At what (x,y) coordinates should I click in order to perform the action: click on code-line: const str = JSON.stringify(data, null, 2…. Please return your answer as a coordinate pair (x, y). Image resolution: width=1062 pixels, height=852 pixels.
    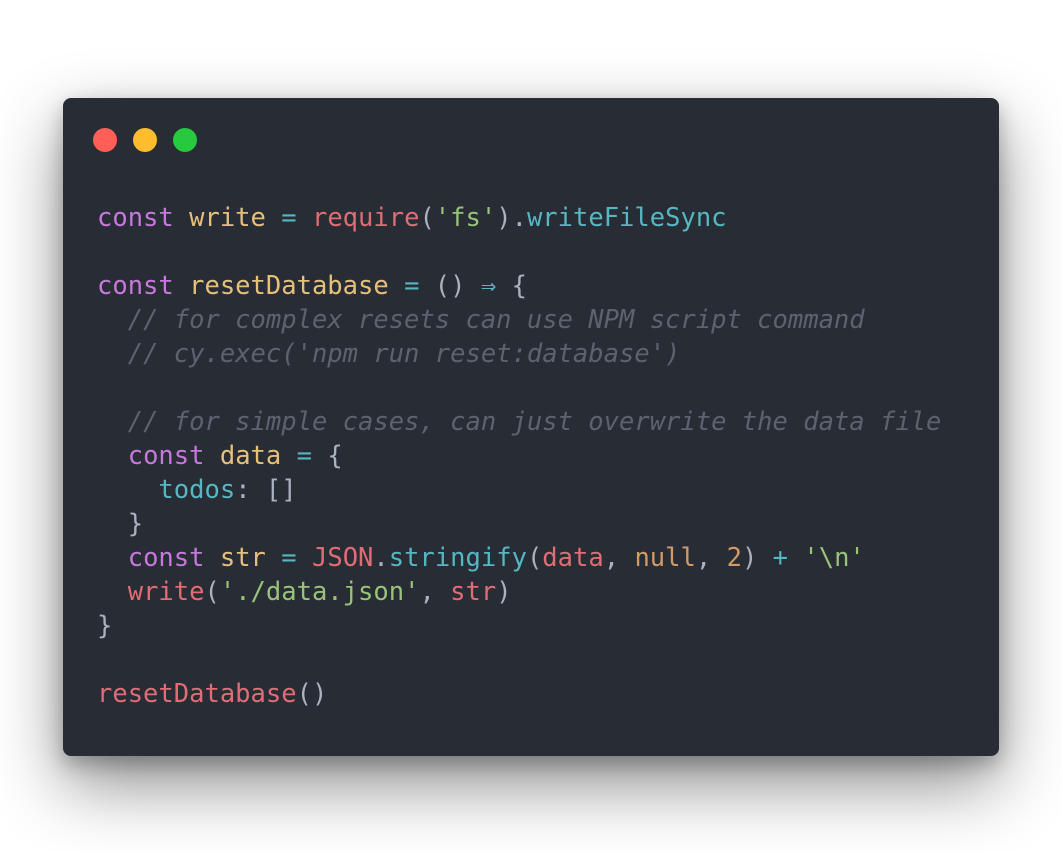
    Looking at the image, I should click on (519, 558).